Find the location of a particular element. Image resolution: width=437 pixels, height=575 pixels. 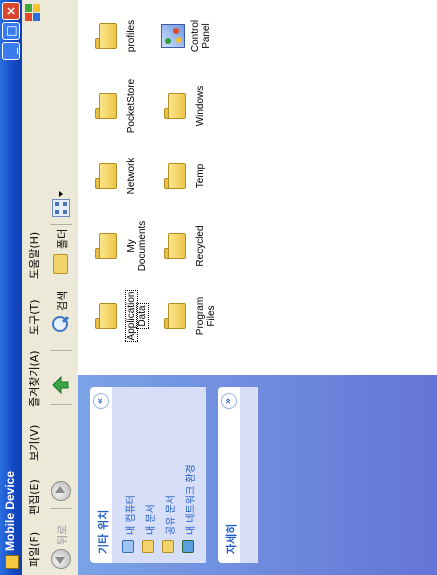

back-arrow-icon is located at coordinates (60, 560).